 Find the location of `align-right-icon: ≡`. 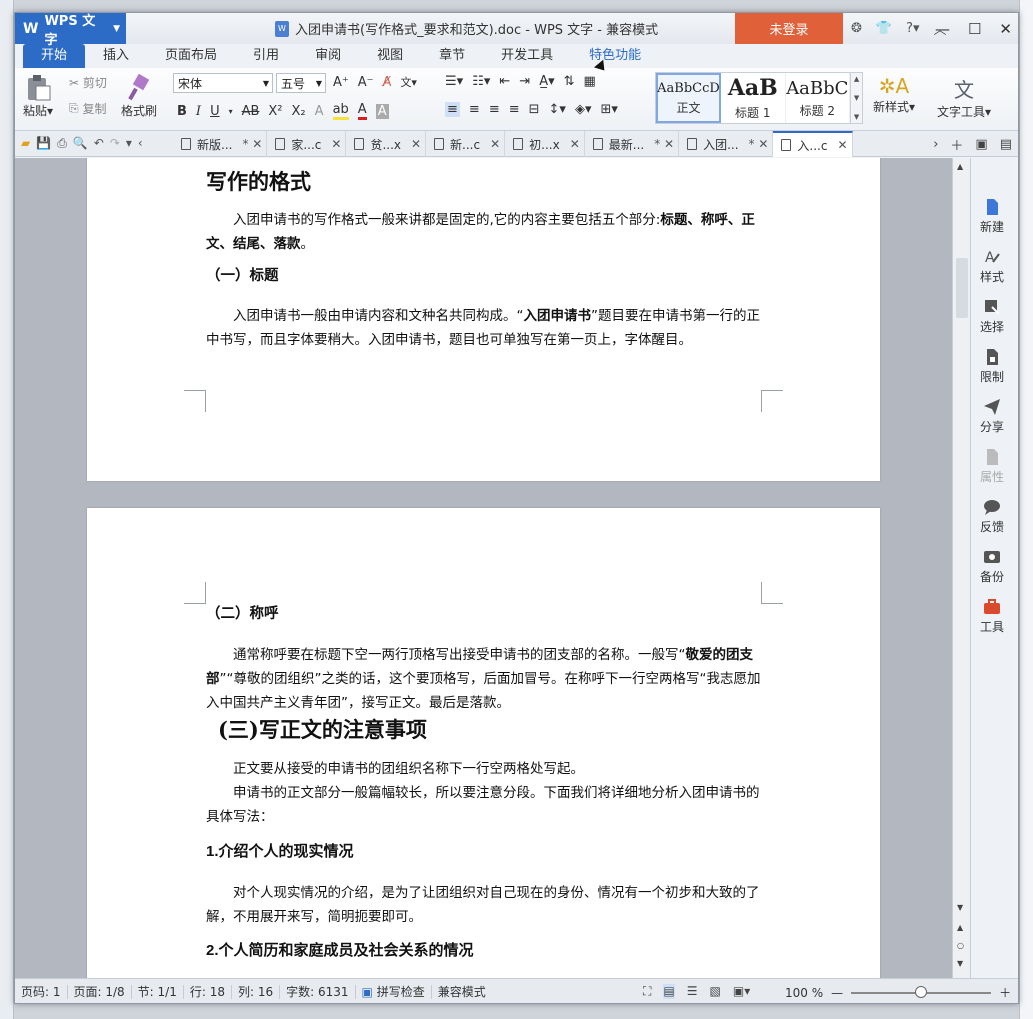

align-right-icon: ≡ is located at coordinates (494, 109).